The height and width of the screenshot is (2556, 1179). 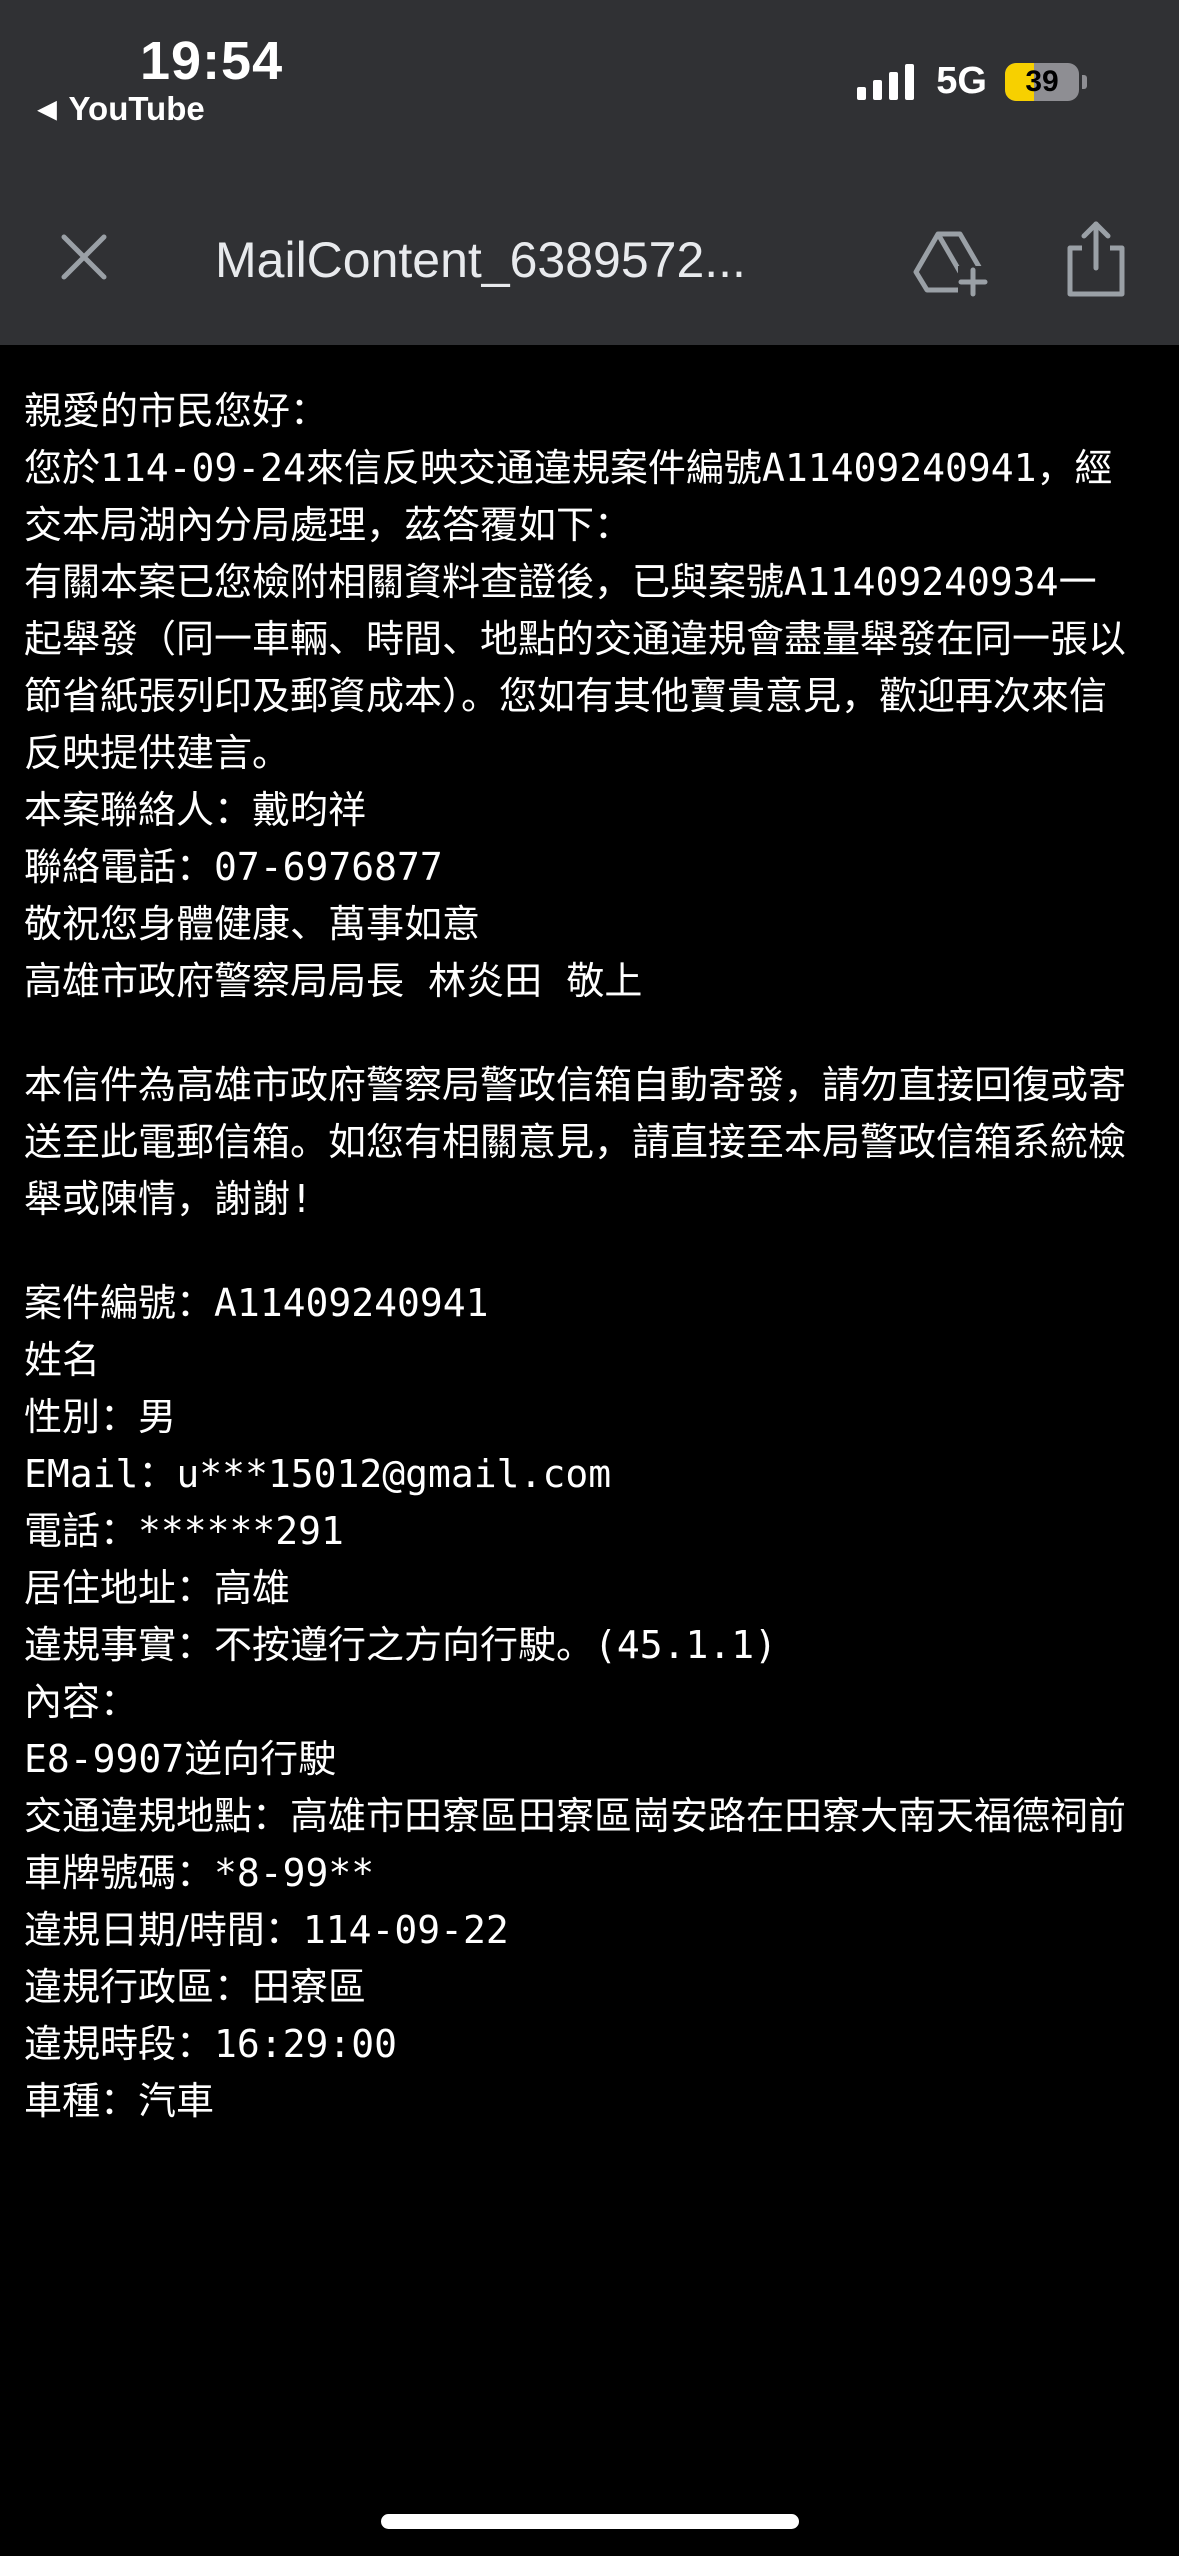 I want to click on closing: 敬祝您身體健康、萬事如意, so click(x=252, y=924).